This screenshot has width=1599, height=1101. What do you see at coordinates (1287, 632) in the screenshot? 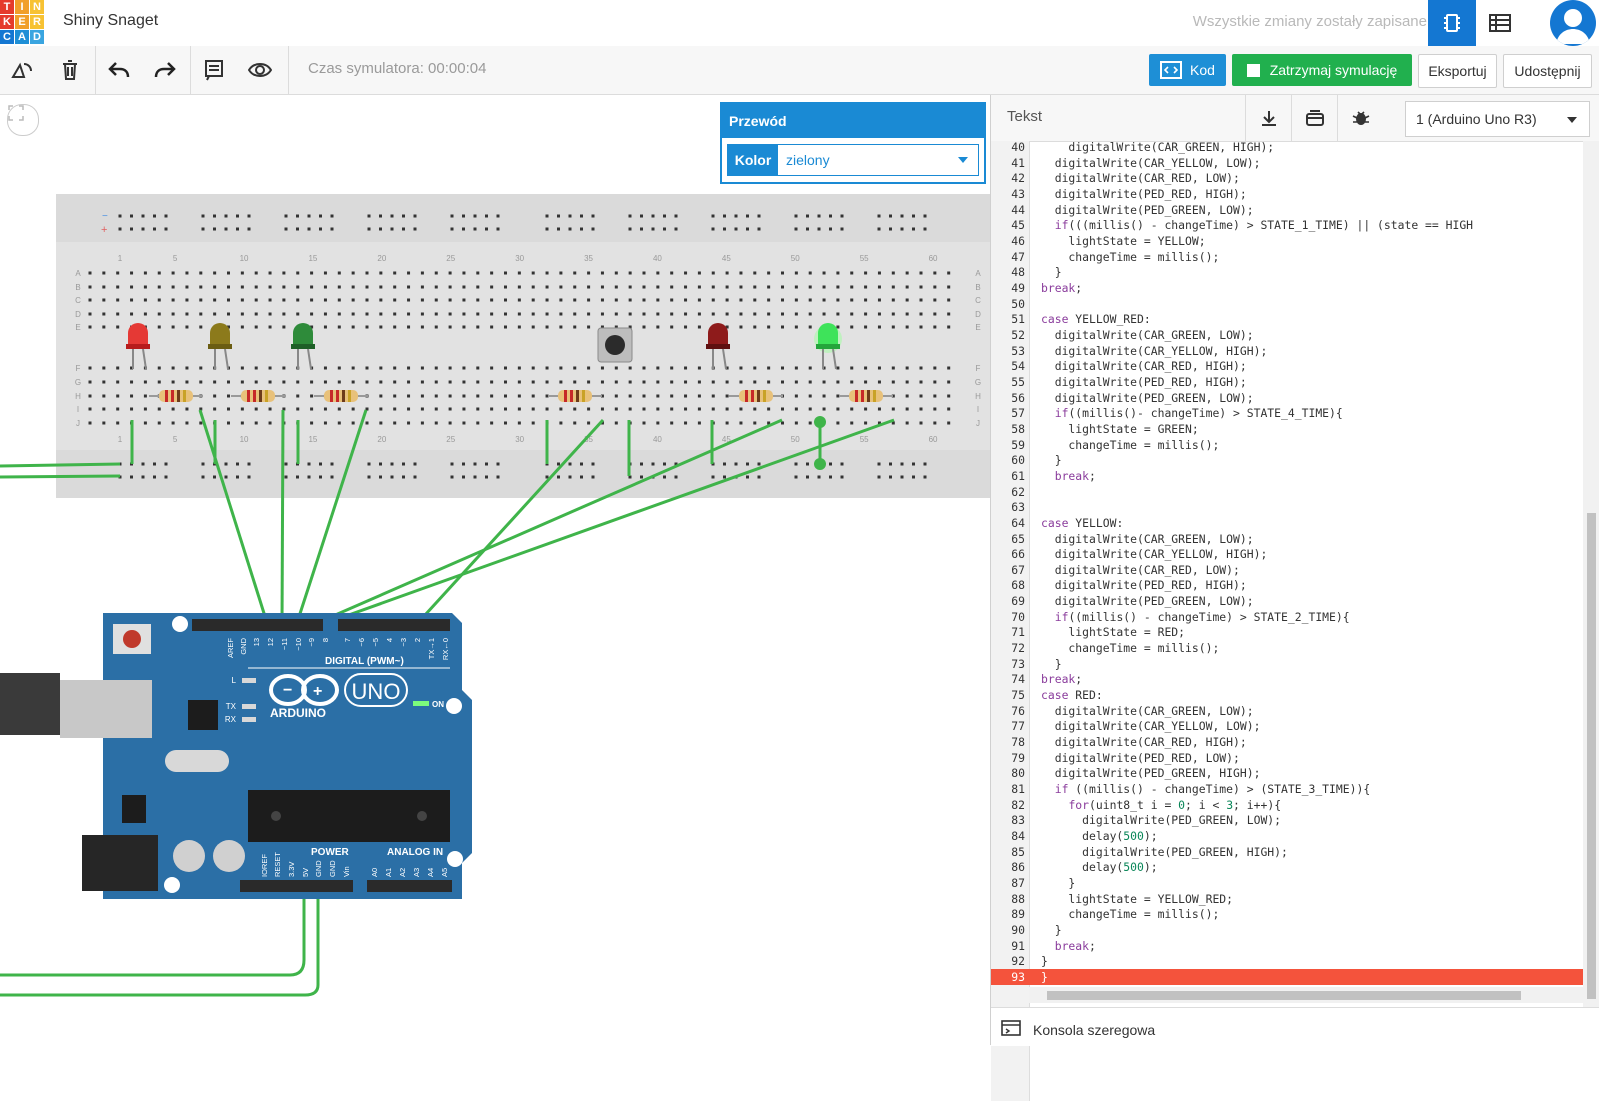
I see `code-line: 71 lightState = RED;` at bounding box center [1287, 632].